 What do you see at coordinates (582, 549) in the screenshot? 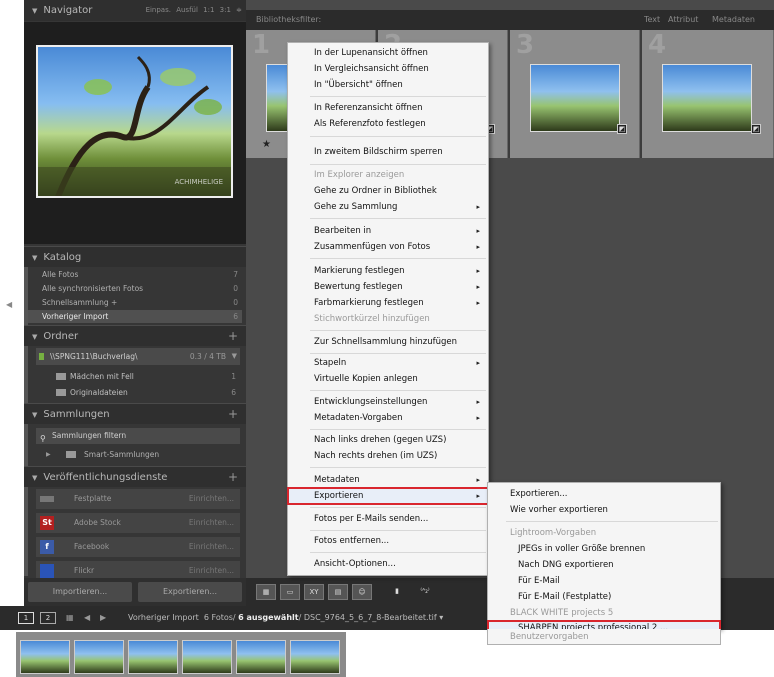
I see `submenu-item-label: JPEGs in voller Größe brennen` at bounding box center [582, 549].